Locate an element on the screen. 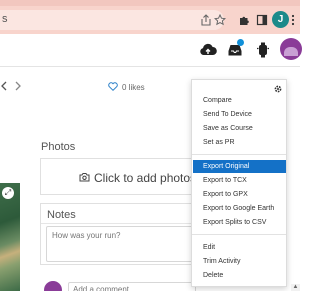 The width and height of the screenshot is (320, 291). upload-cloud-icon is located at coordinates (208, 50).